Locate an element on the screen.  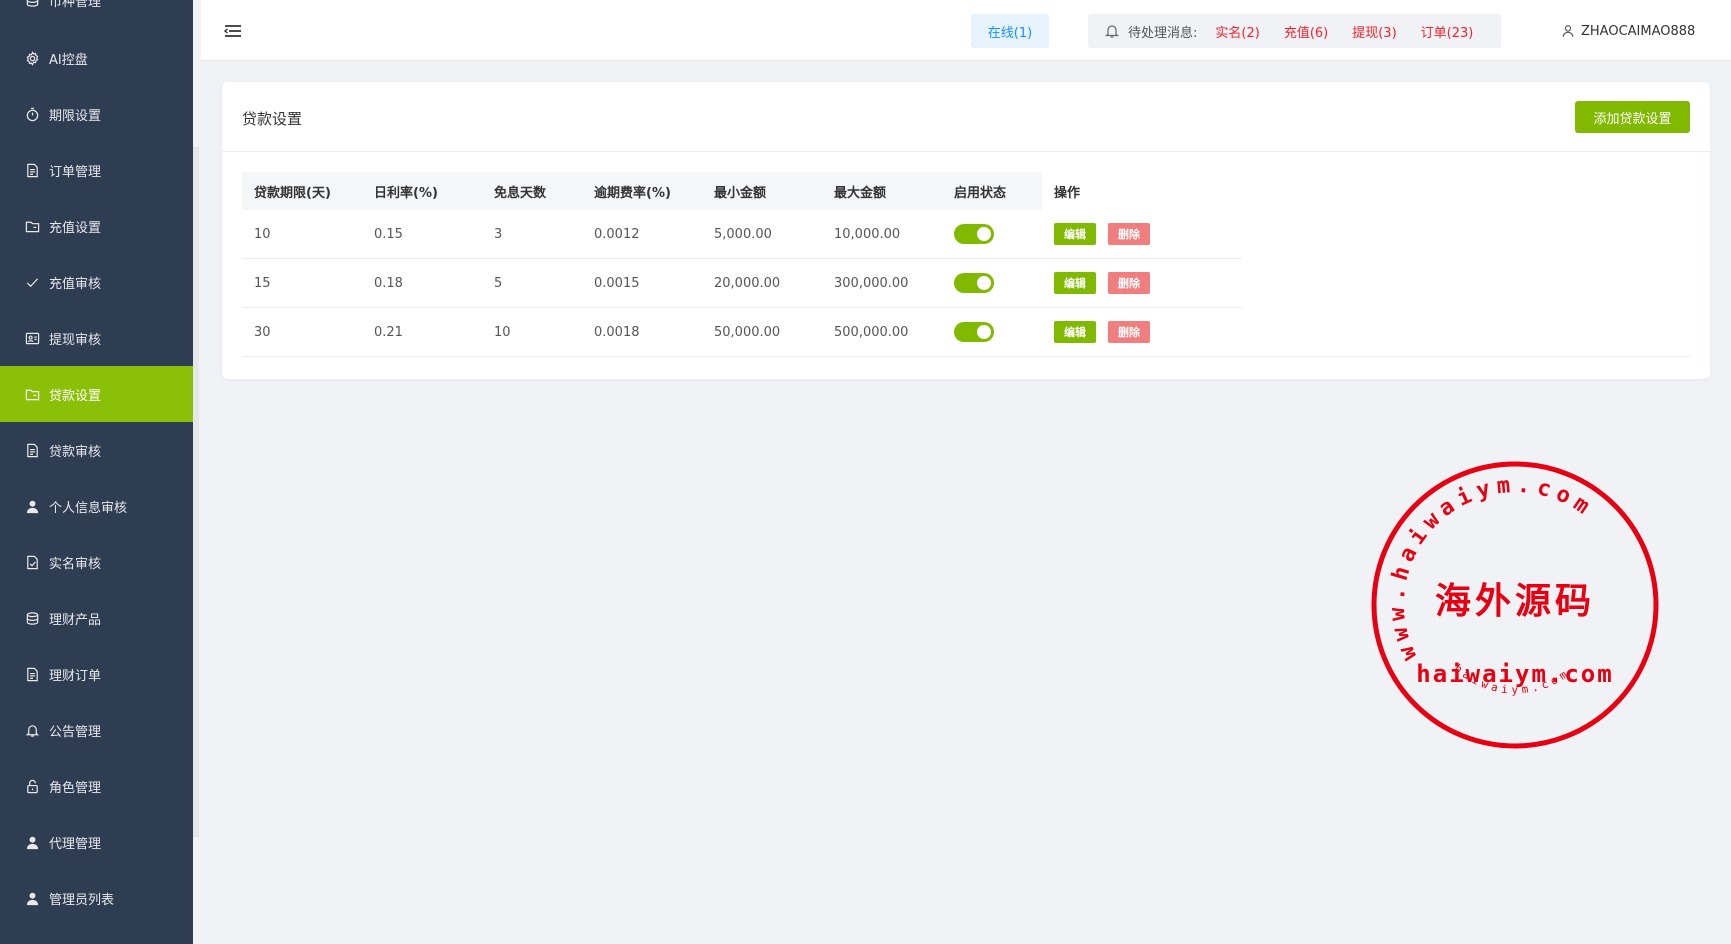
sidebar-item-label: 币种管理 is located at coordinates (75, 5).